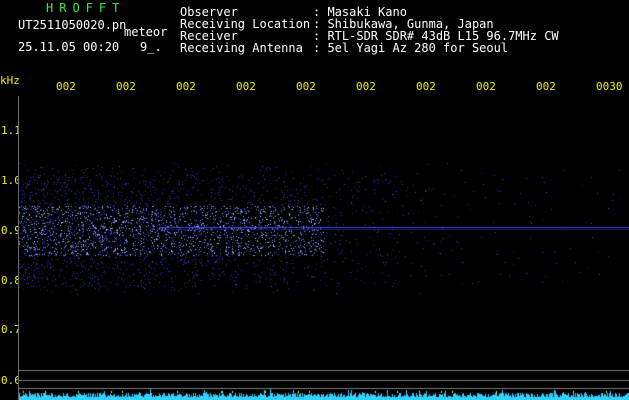  What do you see at coordinates (609, 86) in the screenshot?
I see `time-tick: 0030` at bounding box center [609, 86].